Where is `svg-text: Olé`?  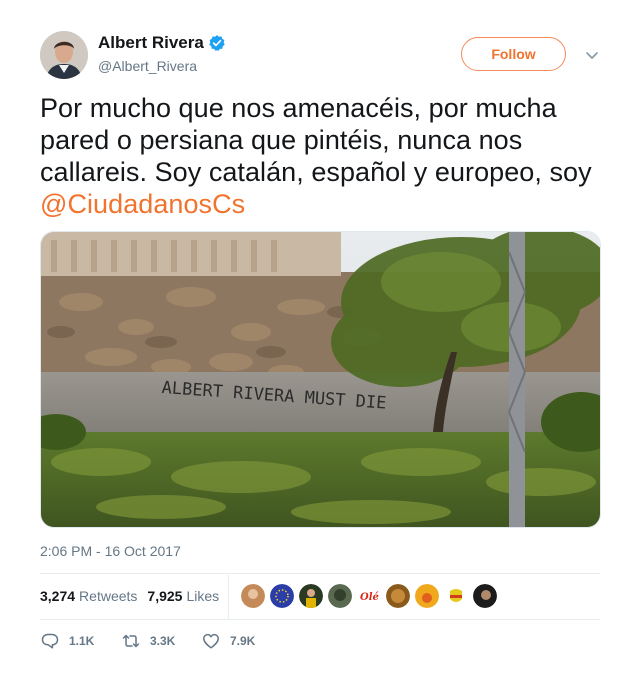
svg-text: Olé is located at coordinates (369, 597).